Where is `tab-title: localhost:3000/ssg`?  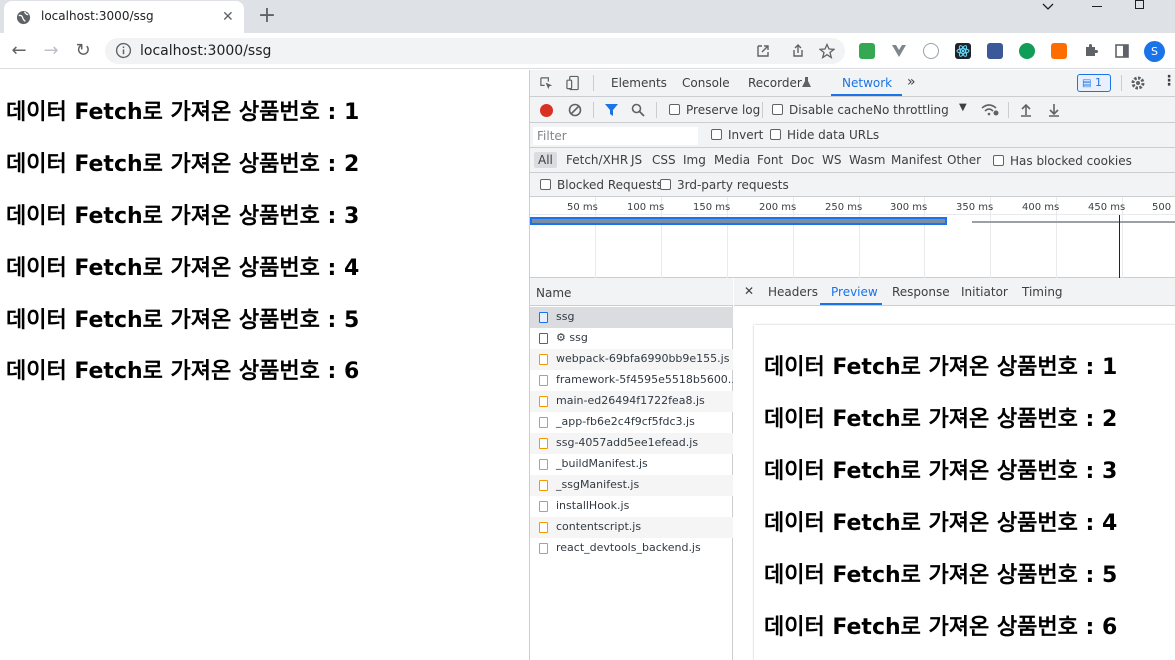
tab-title: localhost:3000/ssg is located at coordinates (97, 16).